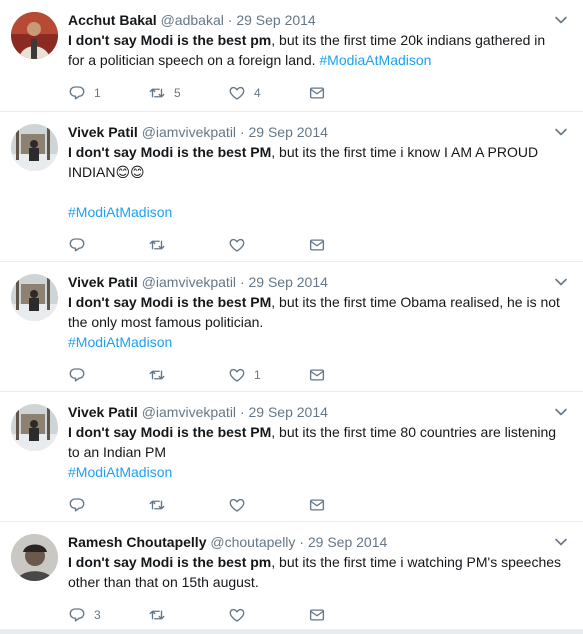 This screenshot has height=634, width=583. Describe the element at coordinates (108, 615) in the screenshot. I see `reply-button: 3` at that location.